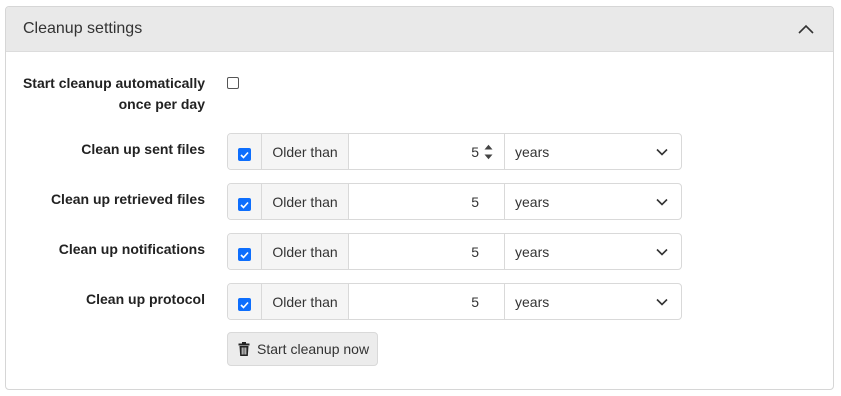 This screenshot has height=396, width=841. What do you see at coordinates (532, 151) in the screenshot?
I see `sent-files-unit: years` at bounding box center [532, 151].